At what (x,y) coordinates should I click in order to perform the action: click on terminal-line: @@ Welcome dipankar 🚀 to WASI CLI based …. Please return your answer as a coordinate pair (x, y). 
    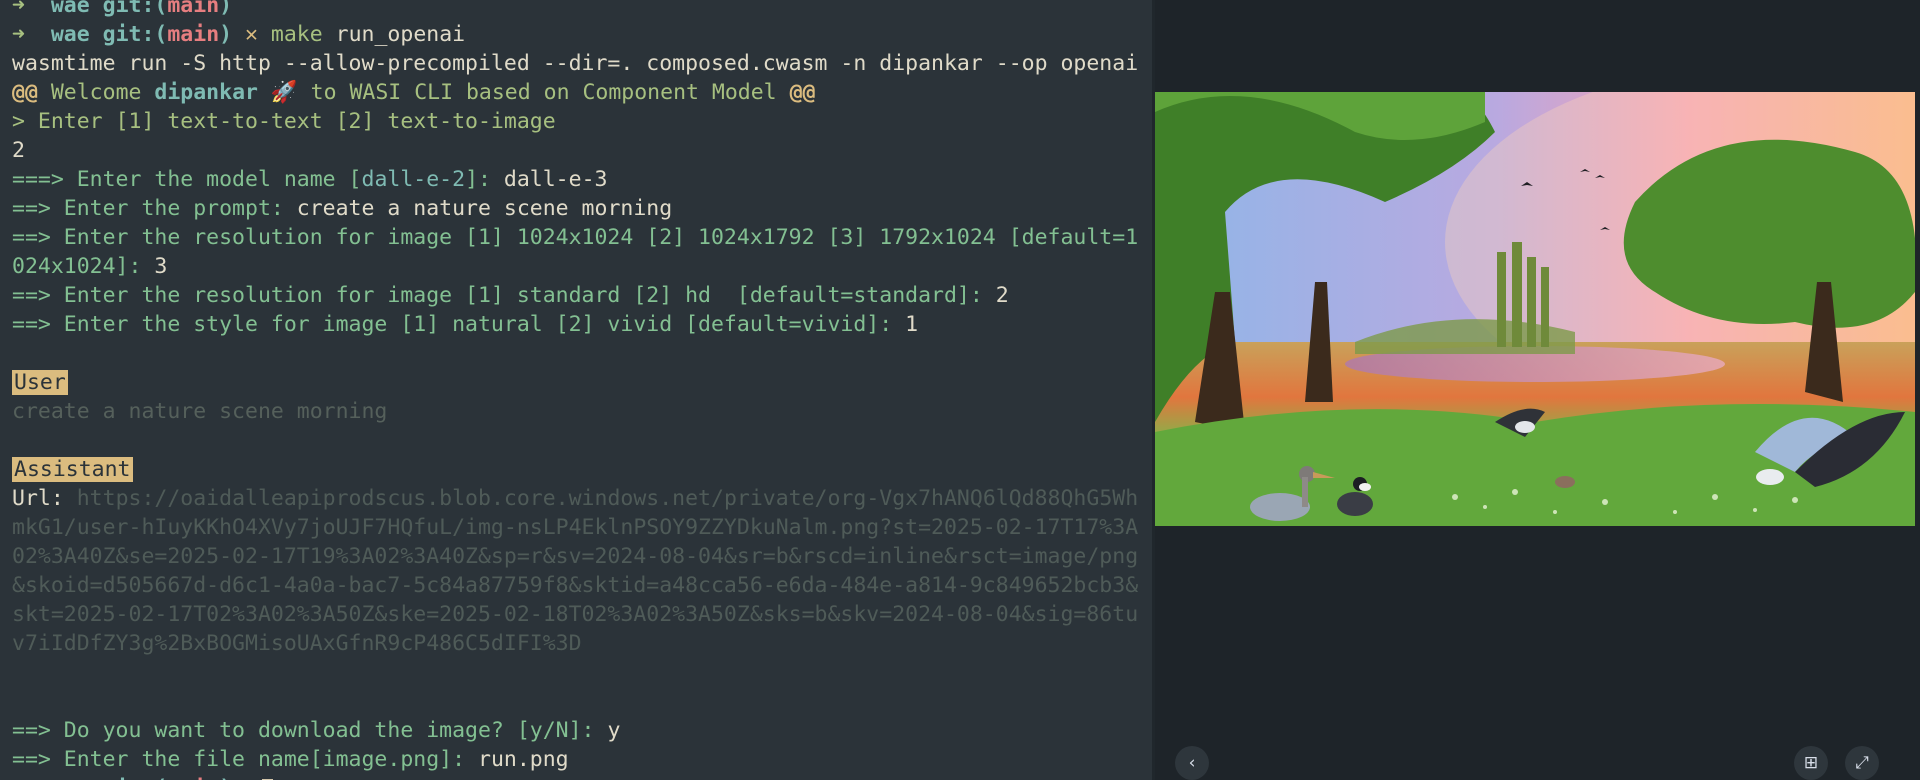
    Looking at the image, I should click on (582, 92).